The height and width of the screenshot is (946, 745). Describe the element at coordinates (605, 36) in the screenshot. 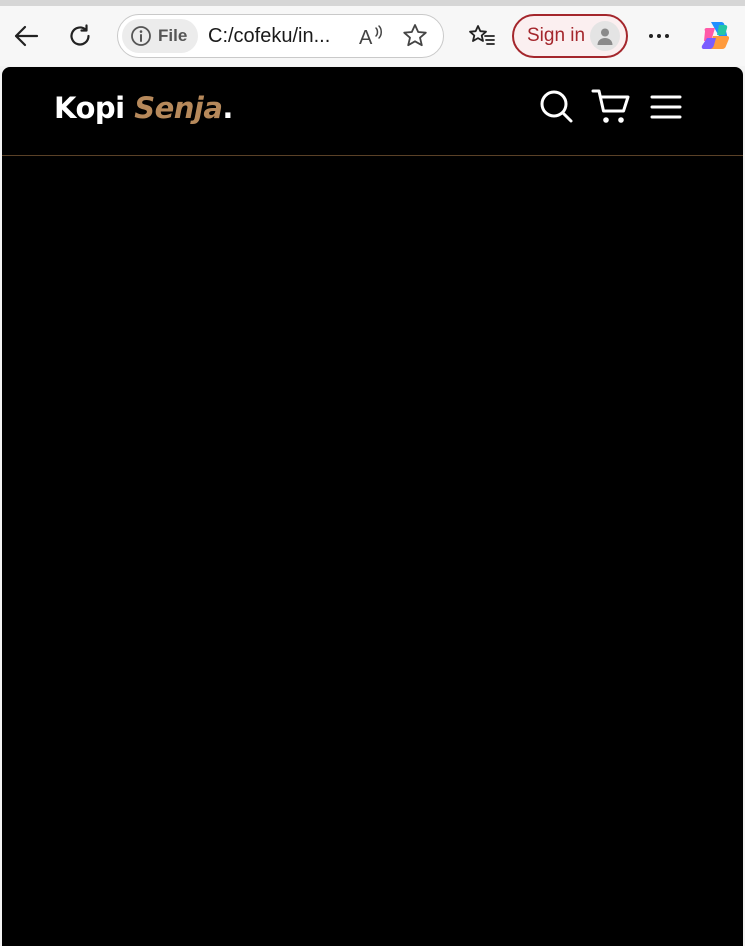

I see `person-icon` at that location.